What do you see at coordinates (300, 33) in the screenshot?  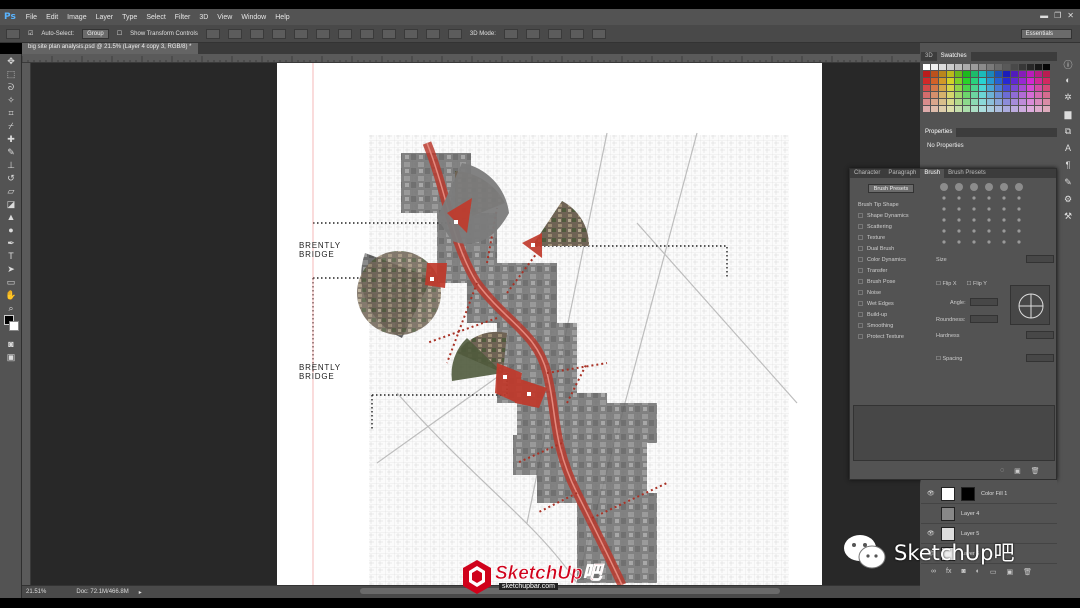 I see `align-hcenter-icon` at bounding box center [300, 33].